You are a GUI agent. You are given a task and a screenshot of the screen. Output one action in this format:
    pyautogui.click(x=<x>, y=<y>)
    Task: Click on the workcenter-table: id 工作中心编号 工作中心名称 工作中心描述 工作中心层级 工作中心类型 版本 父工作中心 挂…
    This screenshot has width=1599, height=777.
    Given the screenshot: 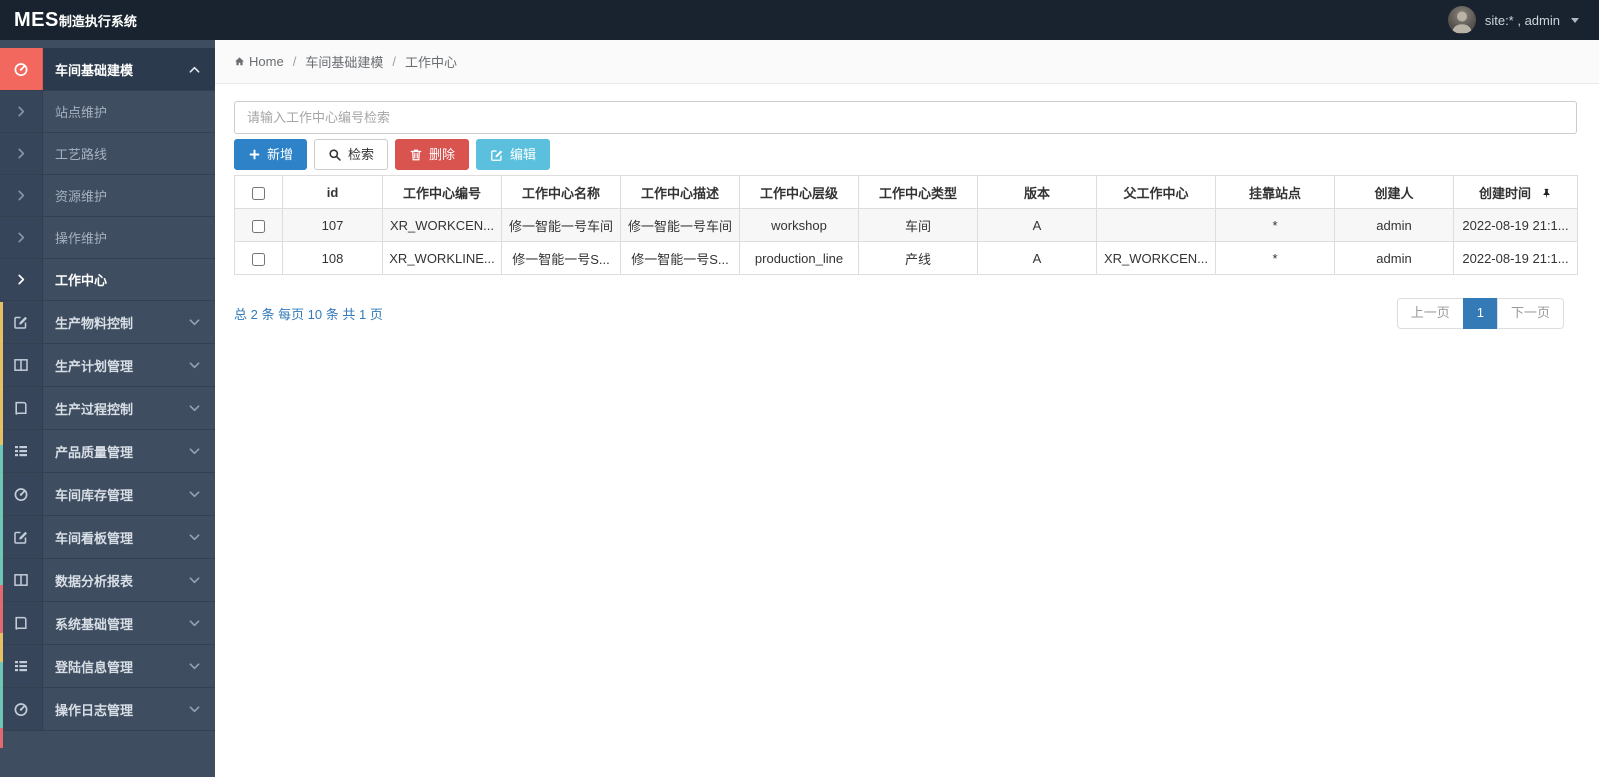 What is the action you would take?
    pyautogui.click(x=906, y=225)
    